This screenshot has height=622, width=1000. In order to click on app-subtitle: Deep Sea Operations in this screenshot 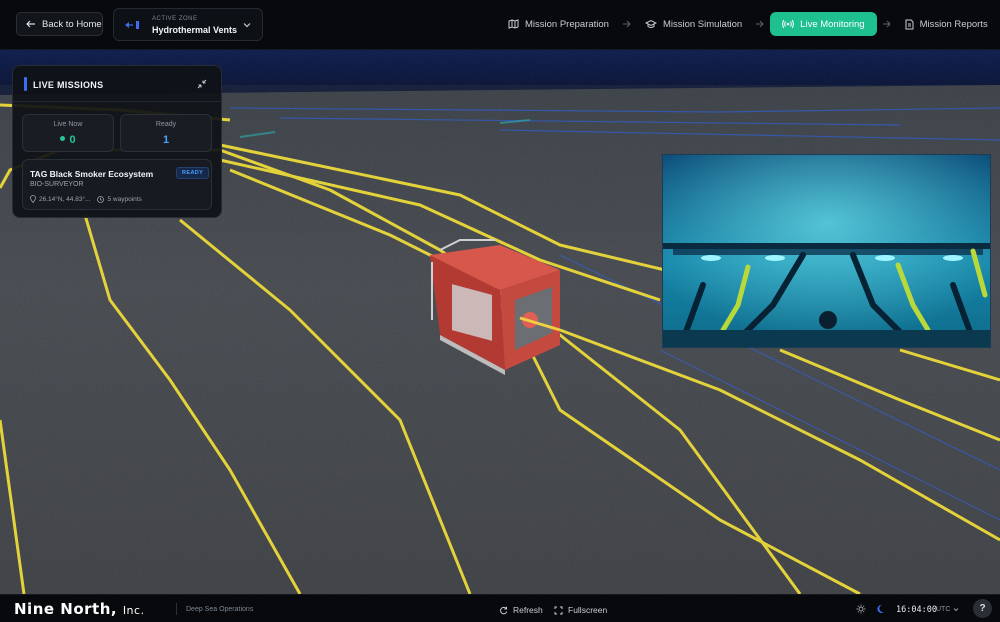, I will do `click(220, 609)`.